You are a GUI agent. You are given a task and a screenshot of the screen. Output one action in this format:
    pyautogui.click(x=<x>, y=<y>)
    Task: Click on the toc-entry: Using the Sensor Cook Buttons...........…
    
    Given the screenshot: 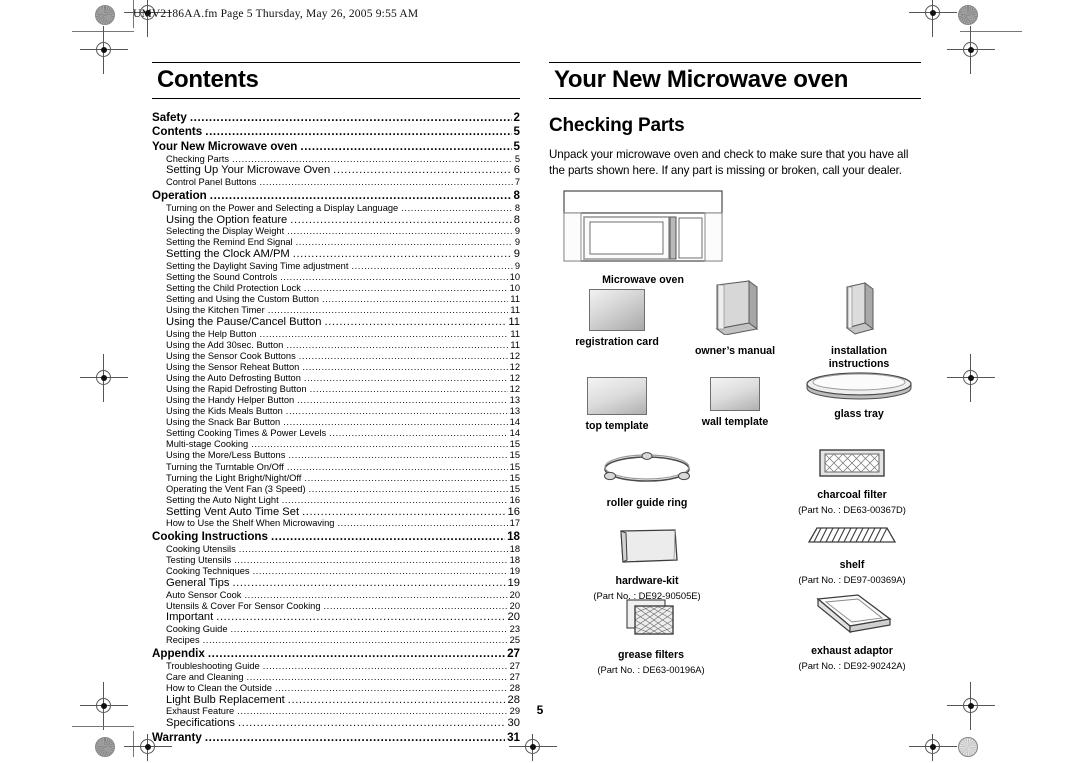 What is the action you would take?
    pyautogui.click(x=336, y=356)
    